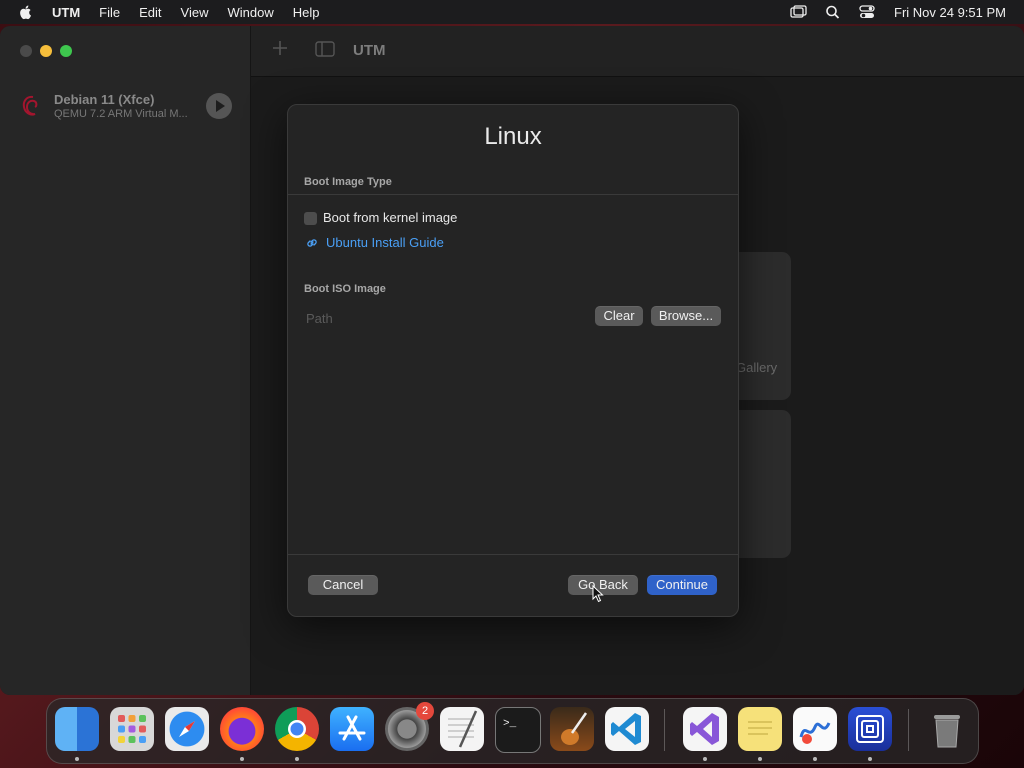 This screenshot has width=1024, height=768. What do you see at coordinates (348, 182) in the screenshot?
I see `boot-image-type-label: Boot Image Type` at bounding box center [348, 182].